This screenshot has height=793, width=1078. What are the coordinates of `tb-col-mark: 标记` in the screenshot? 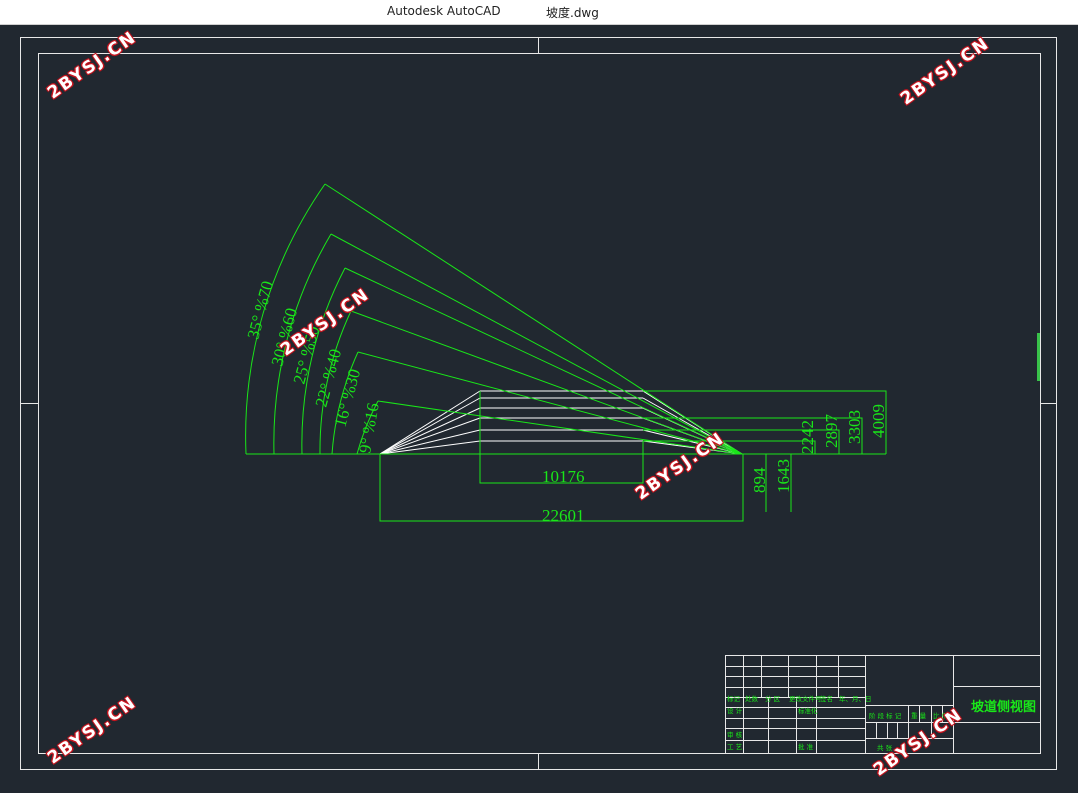 It's located at (734, 698).